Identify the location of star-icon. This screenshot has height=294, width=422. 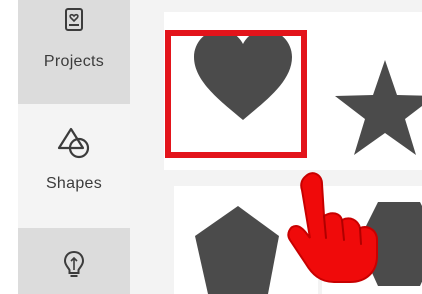
(378, 107).